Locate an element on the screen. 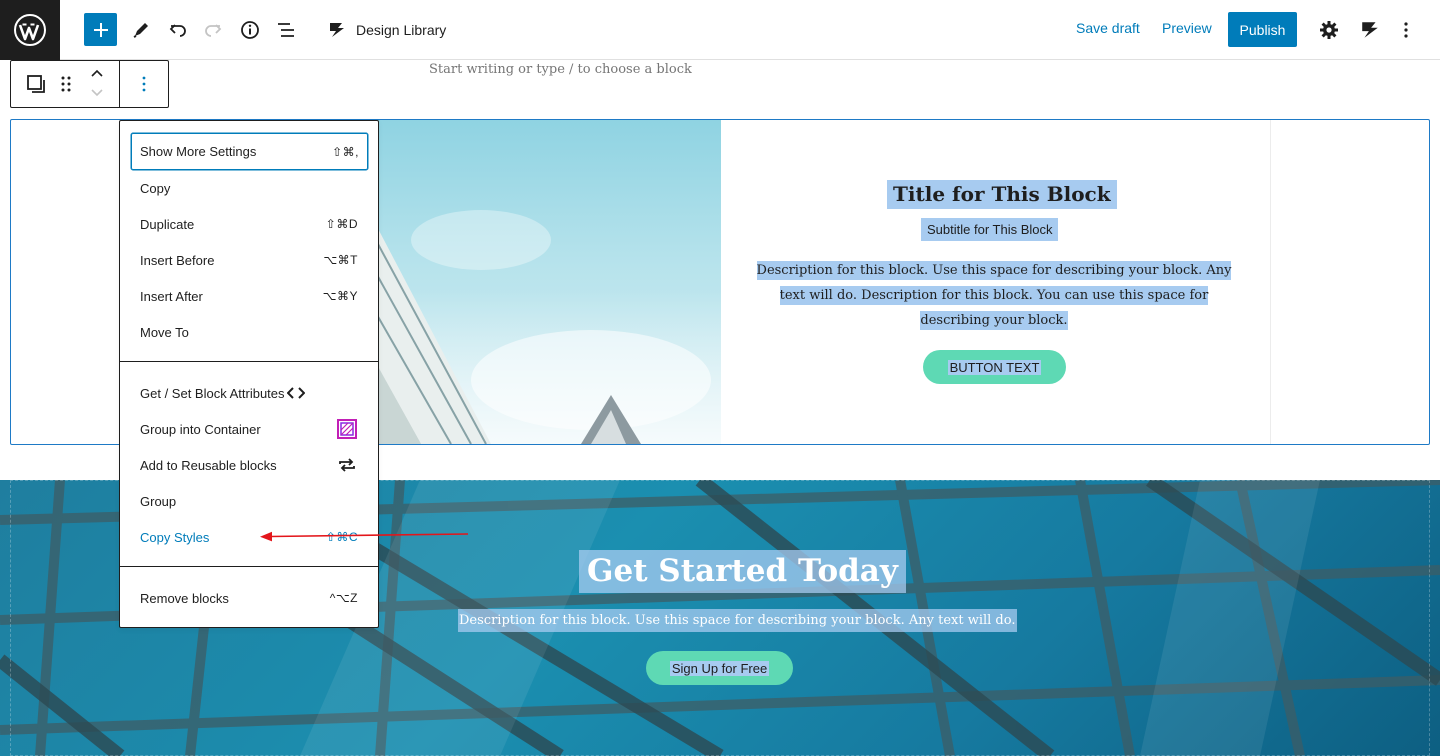 The image size is (1440, 756). menu-item-insert-before: Insert Before ⌥⌘T is located at coordinates (249, 260).